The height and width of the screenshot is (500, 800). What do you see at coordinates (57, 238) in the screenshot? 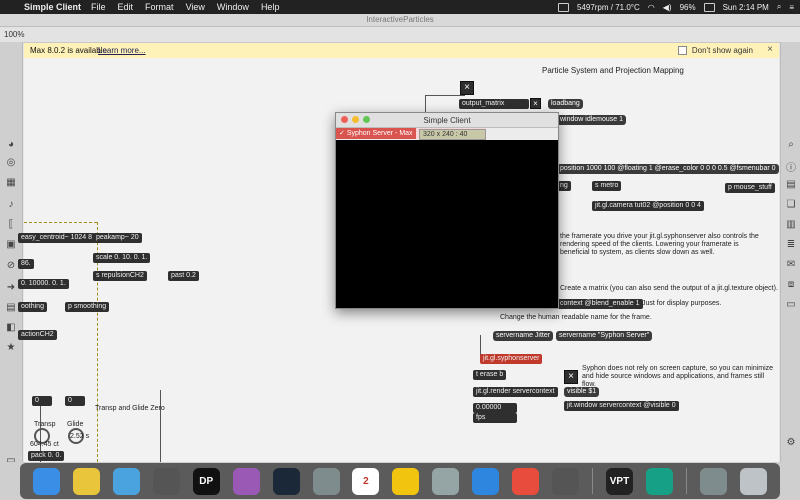
I see `centroid-object: easy_centroid~ 1024 8` at bounding box center [57, 238].